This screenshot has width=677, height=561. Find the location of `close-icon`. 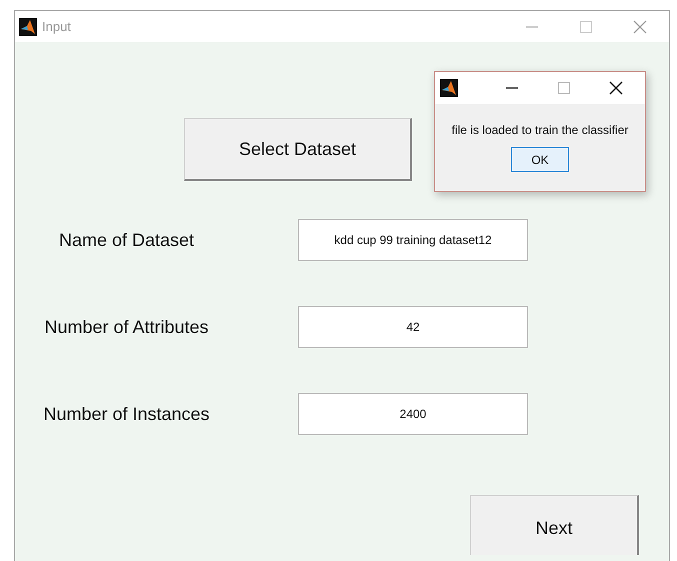

close-icon is located at coordinates (616, 88).